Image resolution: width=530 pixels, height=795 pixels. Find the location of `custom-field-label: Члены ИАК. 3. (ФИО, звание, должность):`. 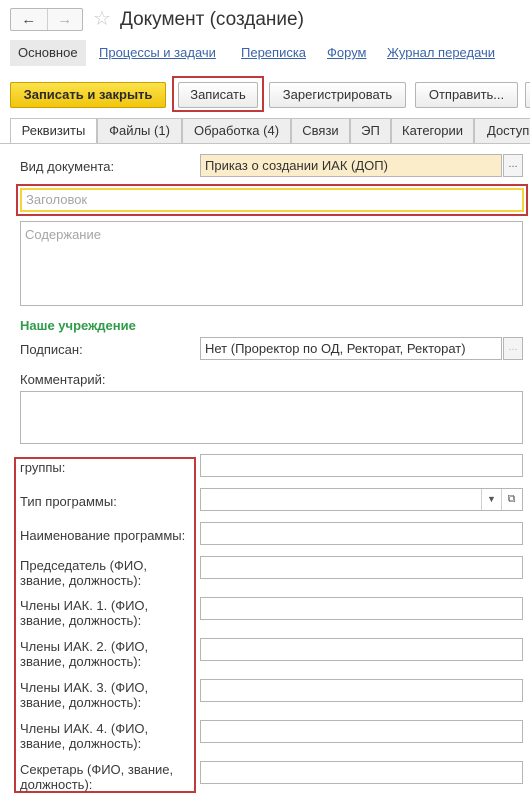

custom-field-label: Члены ИАК. 3. (ФИО, звание, должность): is located at coordinates (84, 695).